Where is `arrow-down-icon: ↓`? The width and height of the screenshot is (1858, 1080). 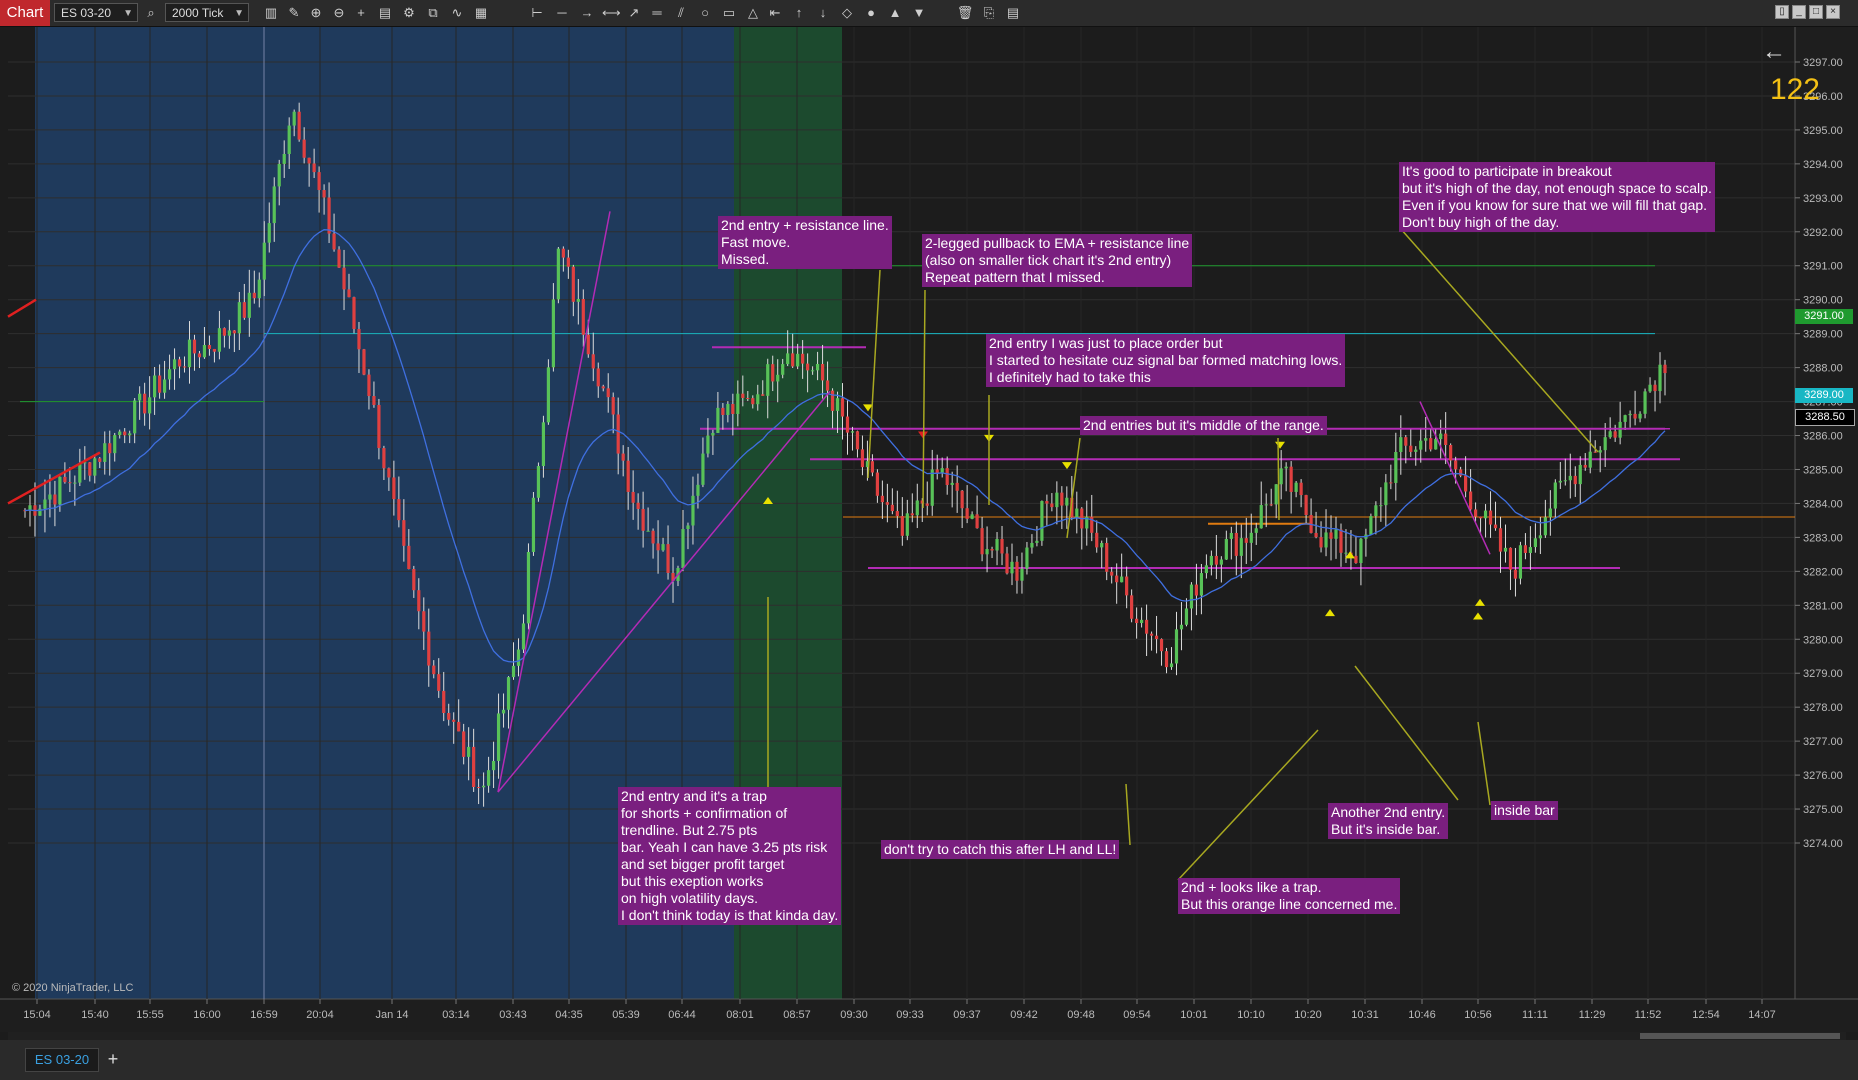 arrow-down-icon: ↓ is located at coordinates (823, 13).